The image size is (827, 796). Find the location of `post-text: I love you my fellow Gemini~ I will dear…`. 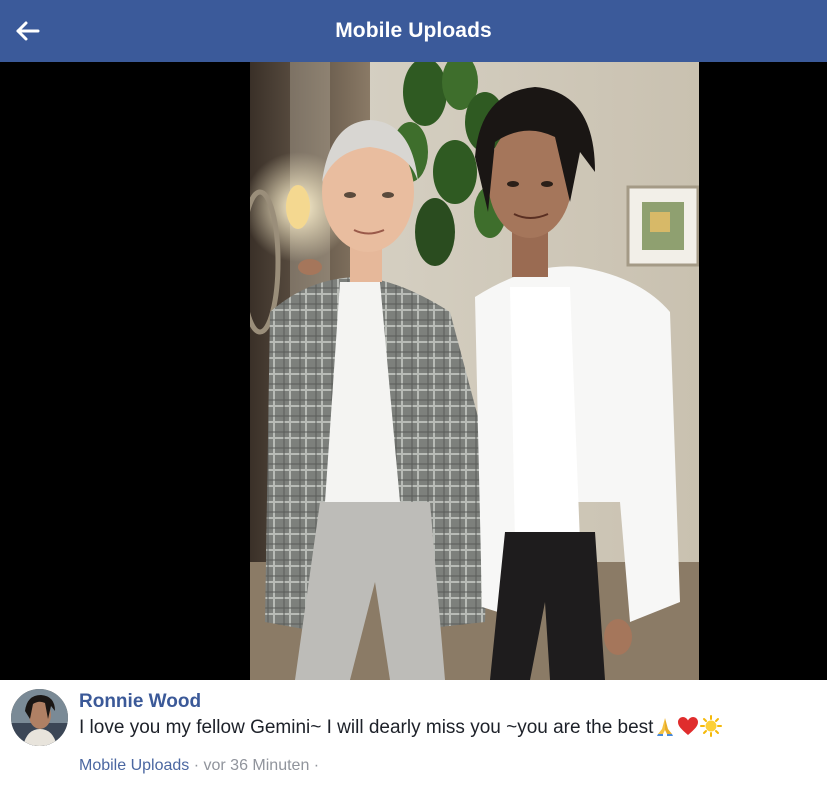

post-text: I love you my fellow Gemini~ I will dear… is located at coordinates (366, 727).